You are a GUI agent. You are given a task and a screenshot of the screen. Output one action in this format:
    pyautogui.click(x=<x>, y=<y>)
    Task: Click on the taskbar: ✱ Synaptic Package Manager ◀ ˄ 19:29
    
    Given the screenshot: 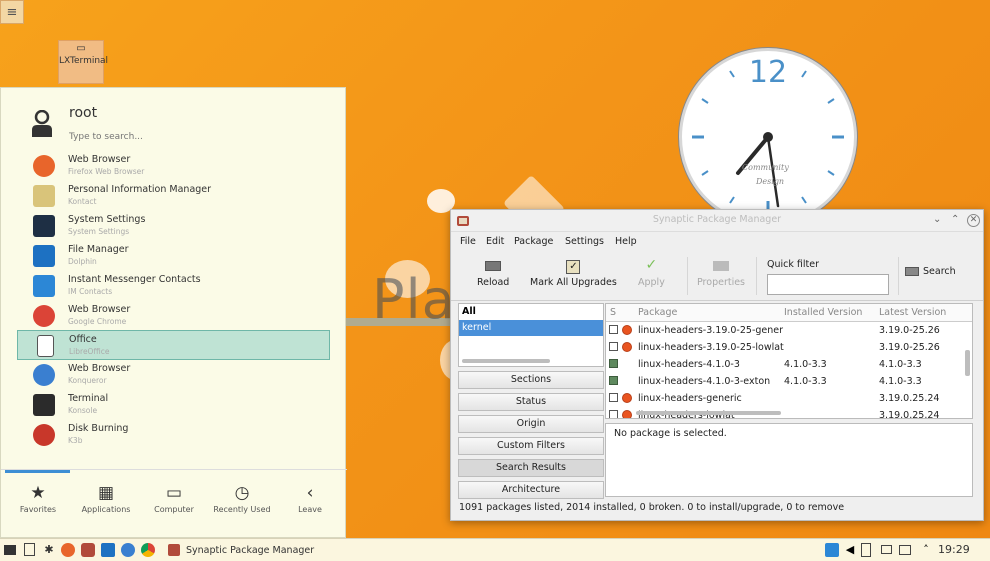 What is the action you would take?
    pyautogui.click(x=495, y=549)
    